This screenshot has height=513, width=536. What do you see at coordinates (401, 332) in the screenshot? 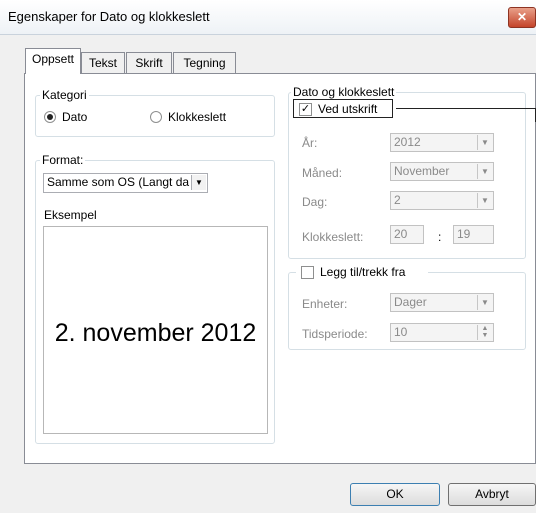
I see `tidsperiode-value: 10` at bounding box center [401, 332].